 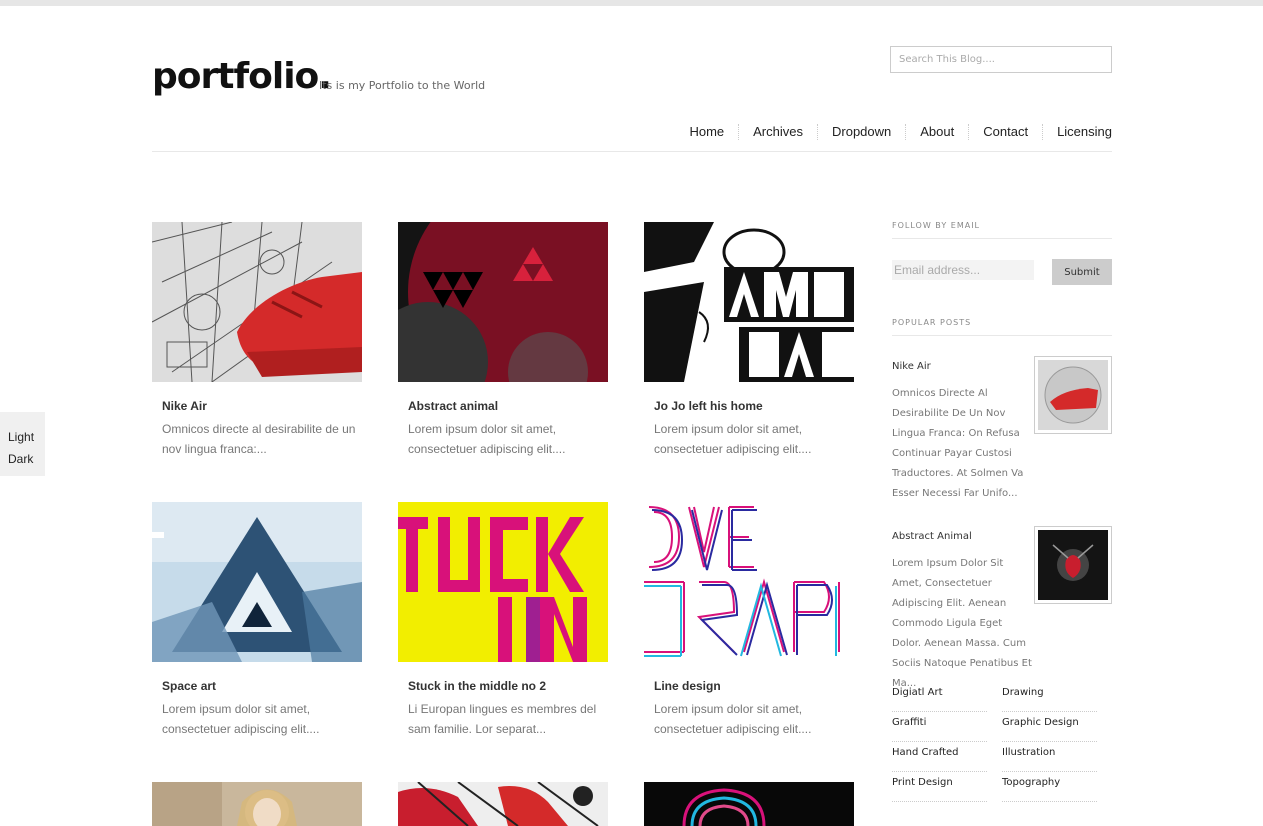 What do you see at coordinates (861, 132) in the screenshot?
I see `nav-dropdown: Dropdown` at bounding box center [861, 132].